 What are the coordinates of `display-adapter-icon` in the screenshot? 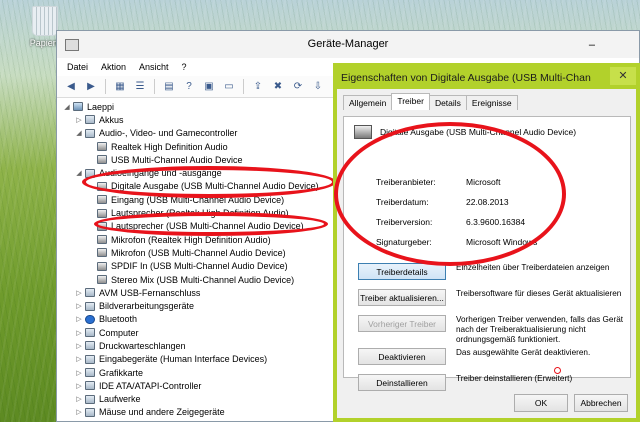 It's located at (90, 373).